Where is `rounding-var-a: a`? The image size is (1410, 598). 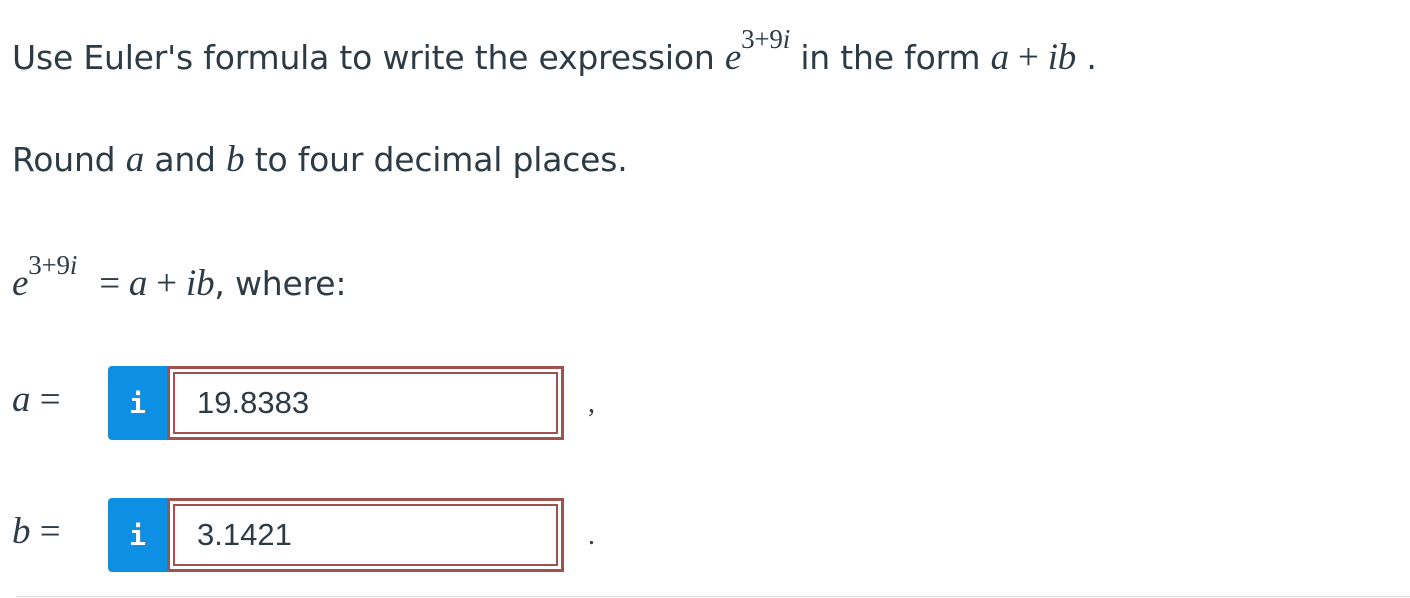
rounding-var-a: a is located at coordinates (135, 159).